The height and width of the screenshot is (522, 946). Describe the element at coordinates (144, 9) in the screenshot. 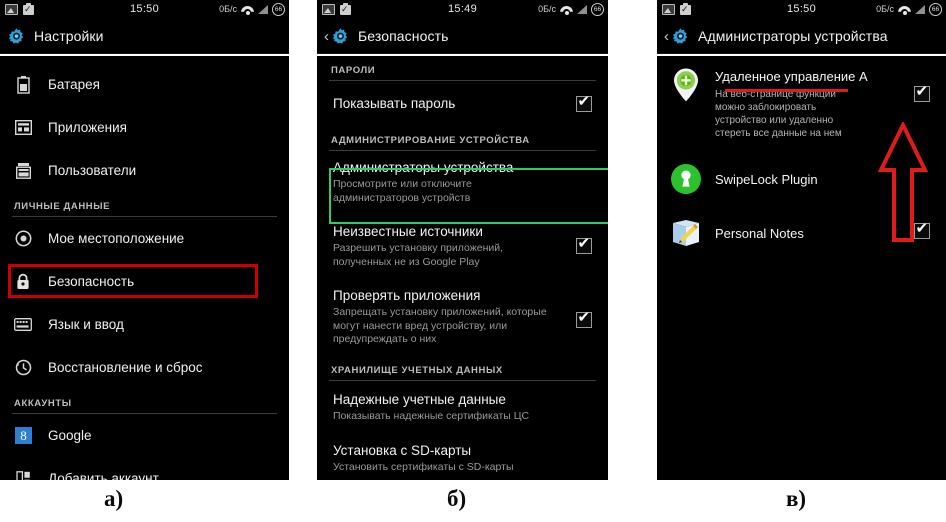

I see `status-bar-a: 15:50 0Б/c 66` at that location.